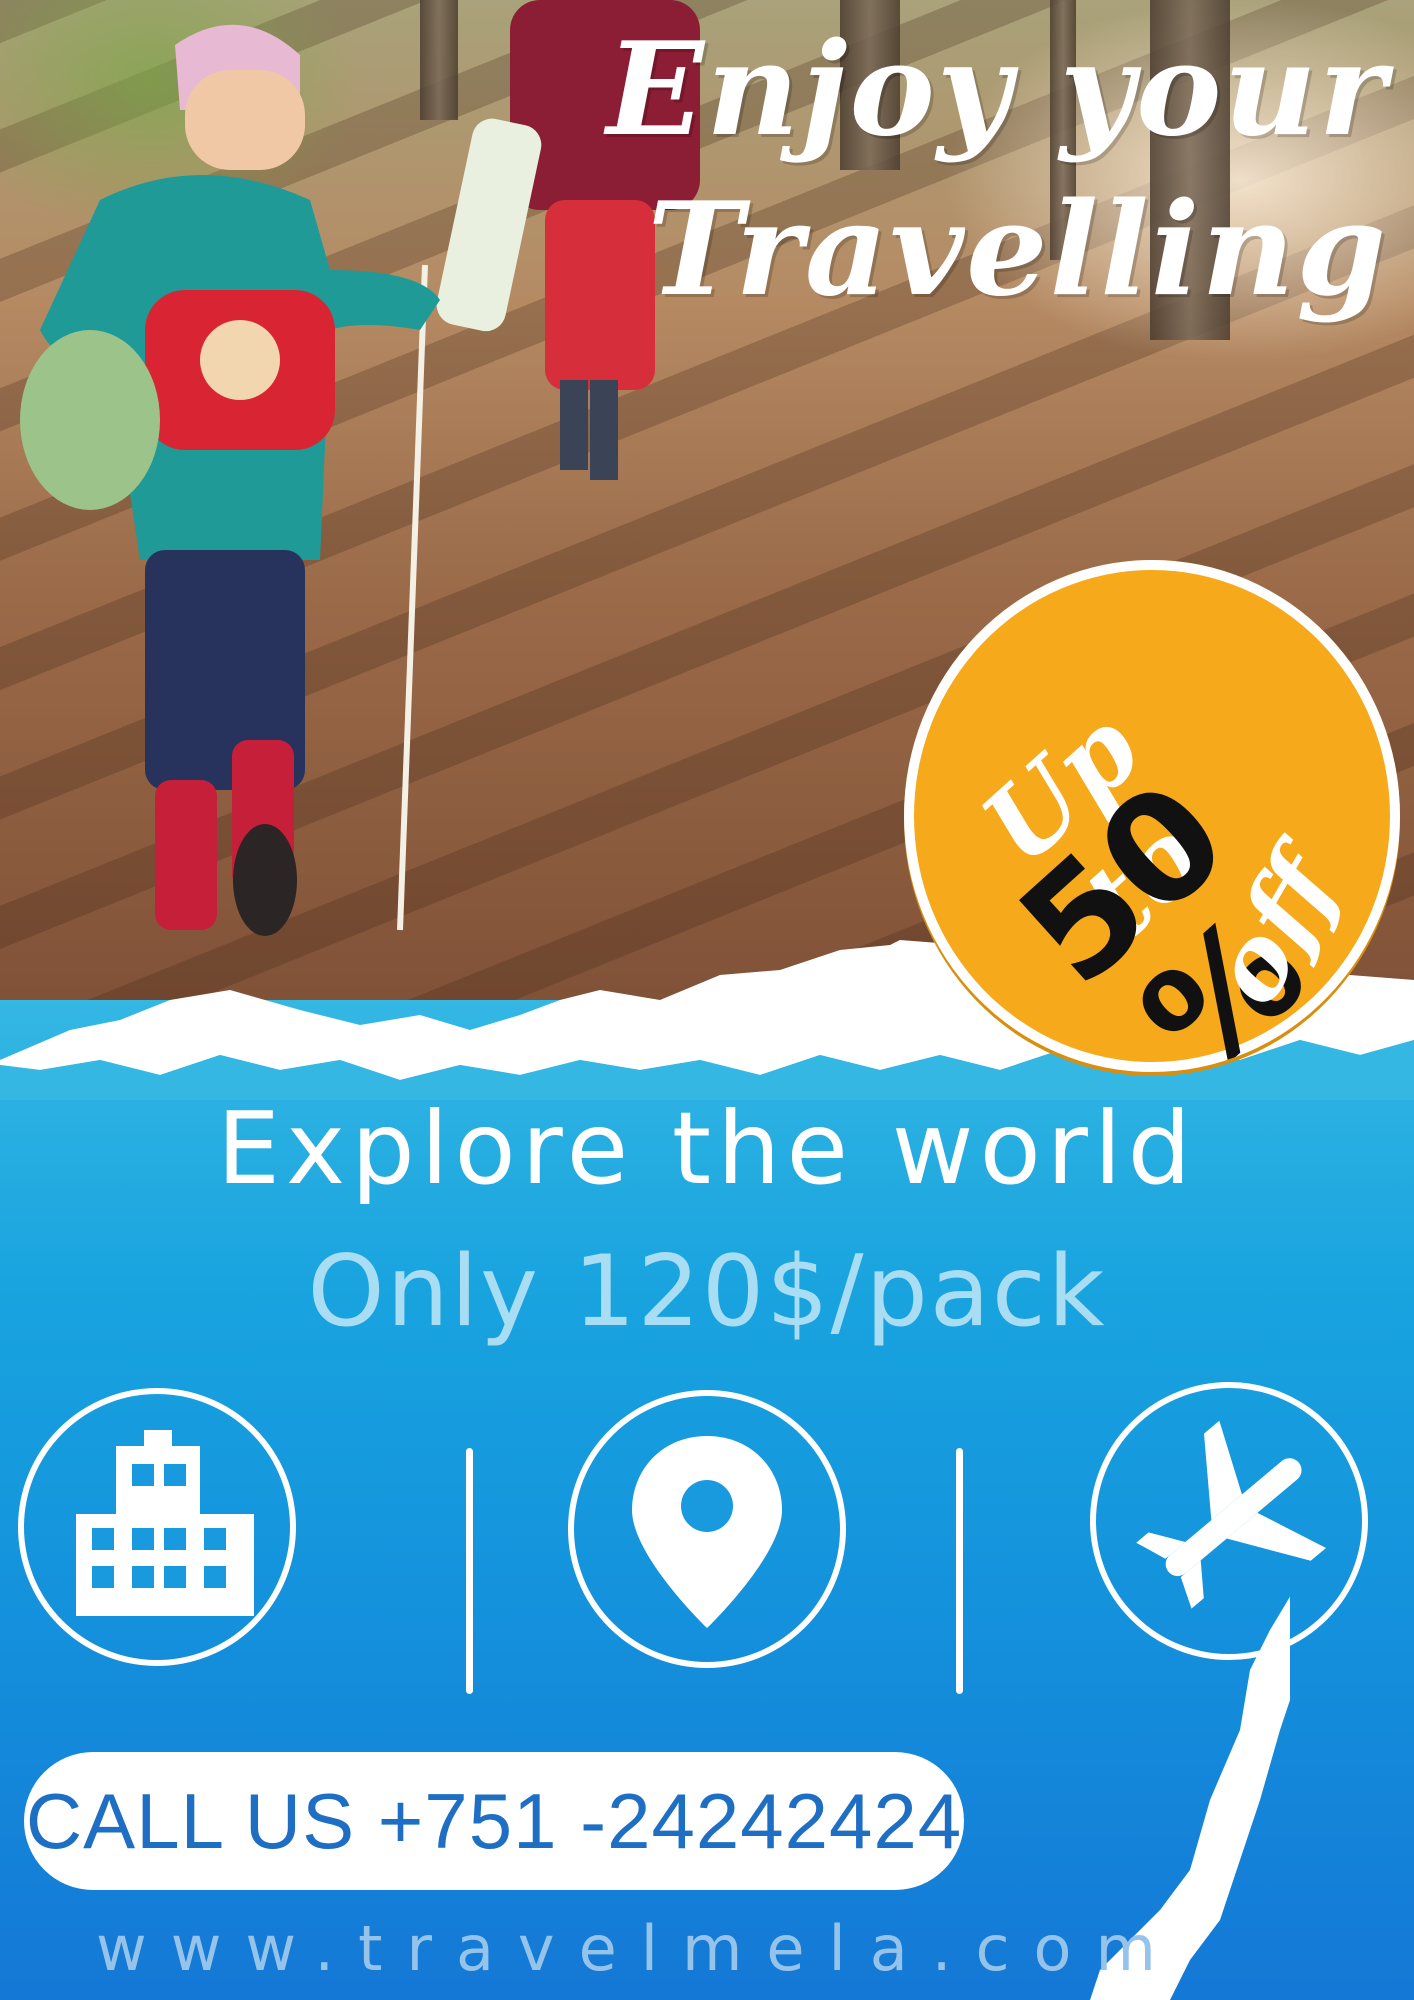 The width and height of the screenshot is (1414, 2000). I want to click on website-url: www.travelmela.com, so click(626, 1948).